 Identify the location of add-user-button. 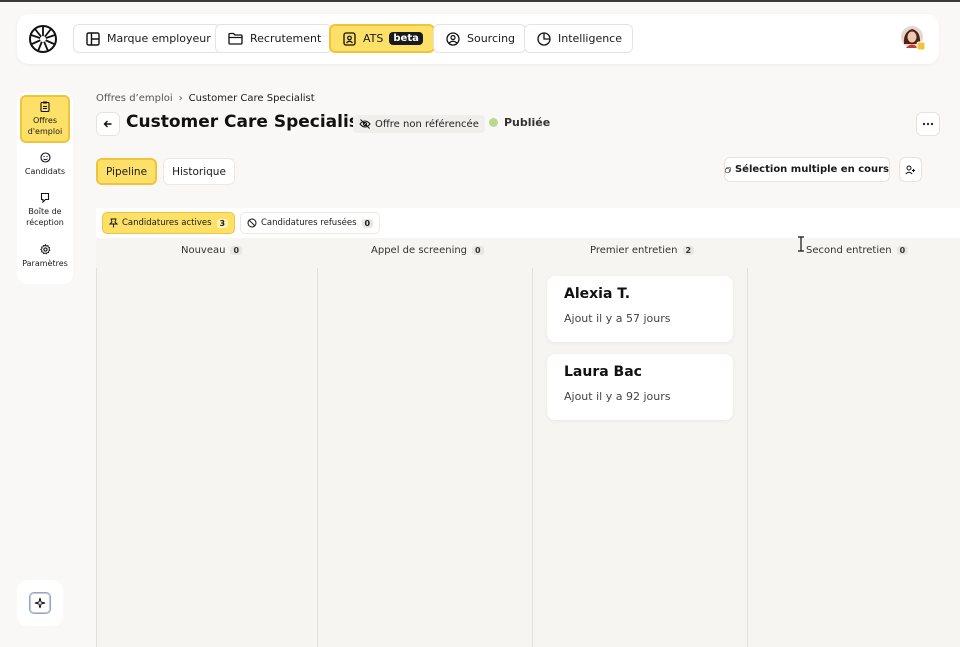
(910, 169).